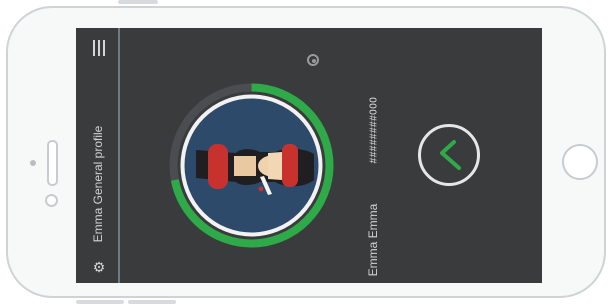  What do you see at coordinates (313, 60) in the screenshot?
I see `edit-dot-icon` at bounding box center [313, 60].